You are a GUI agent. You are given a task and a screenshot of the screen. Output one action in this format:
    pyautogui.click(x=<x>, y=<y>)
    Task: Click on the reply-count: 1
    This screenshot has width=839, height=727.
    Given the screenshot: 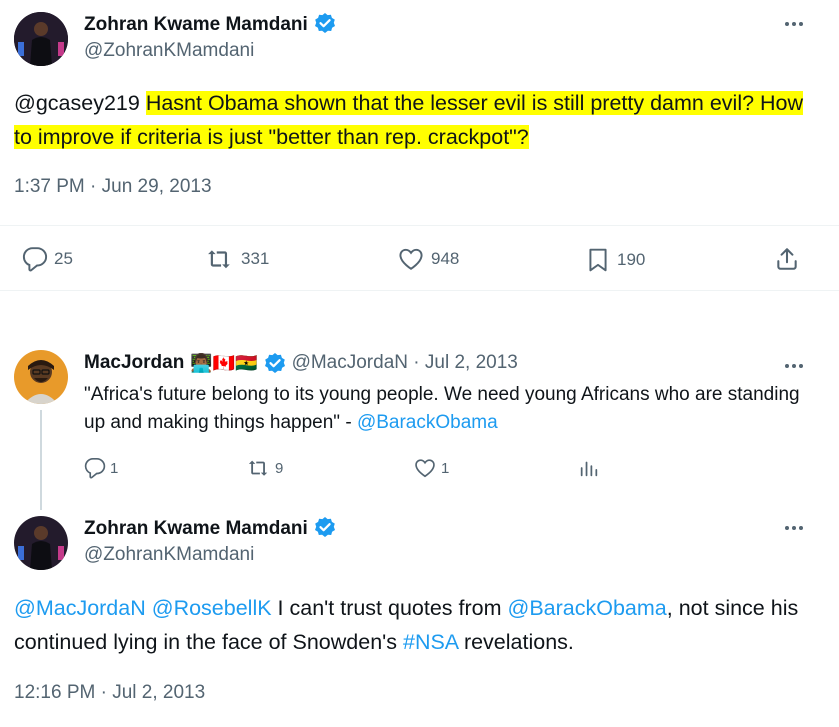 What is the action you would take?
    pyautogui.click(x=114, y=468)
    